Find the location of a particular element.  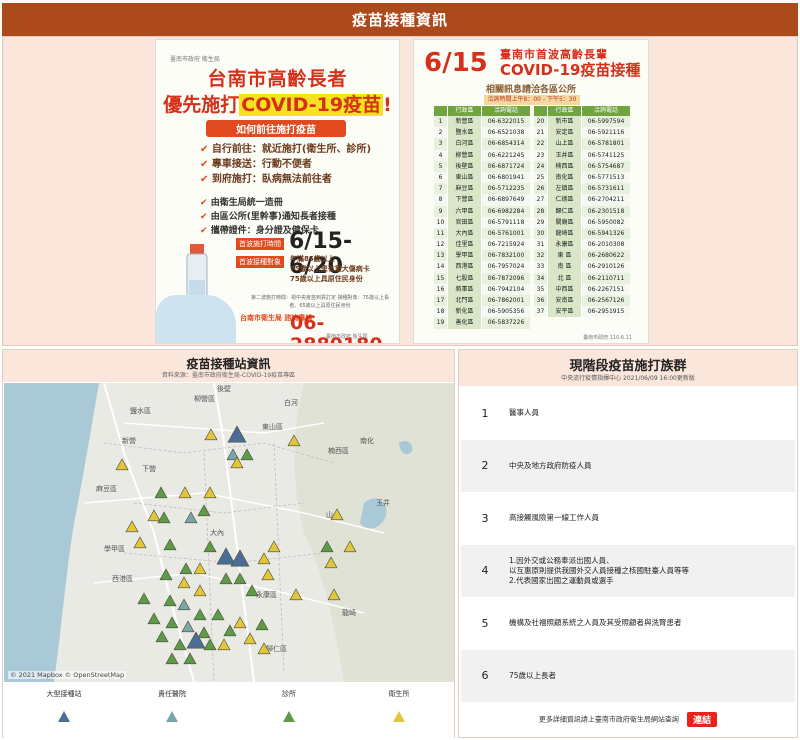

district-row: 35 中西區 06-2267151 is located at coordinates (582, 289).